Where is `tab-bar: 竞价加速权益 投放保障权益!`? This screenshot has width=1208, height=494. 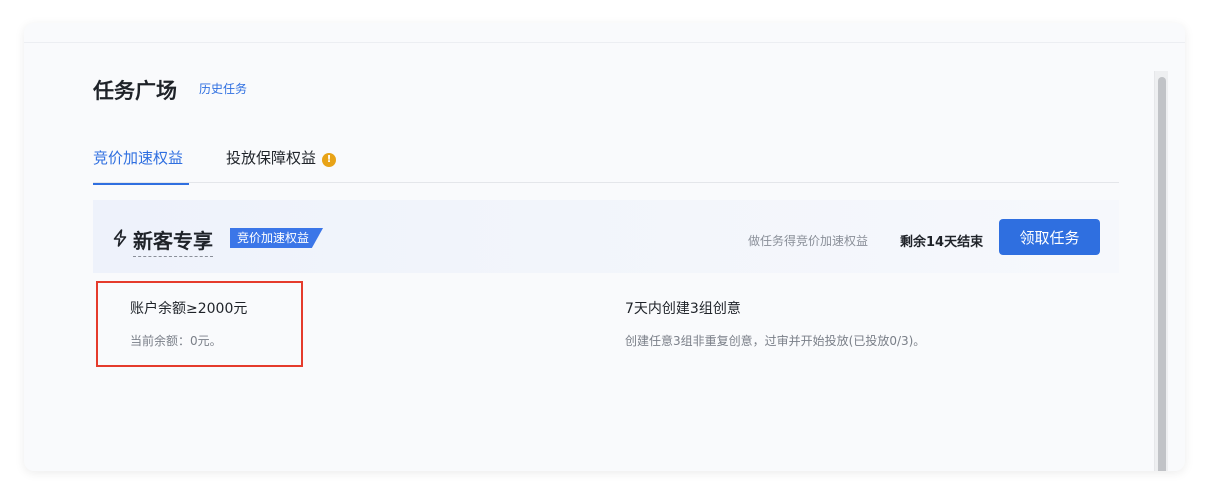
tab-bar: 竞价加速权益 投放保障权益! is located at coordinates (606, 164).